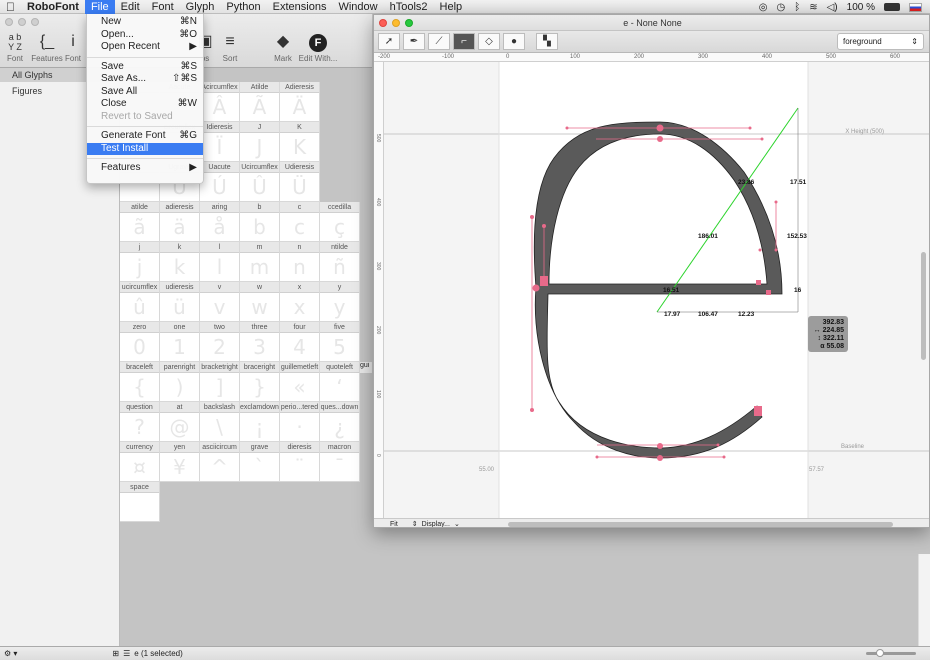  What do you see at coordinates (260, 262) in the screenshot?
I see `glyph-cell: mm` at bounding box center [260, 262].